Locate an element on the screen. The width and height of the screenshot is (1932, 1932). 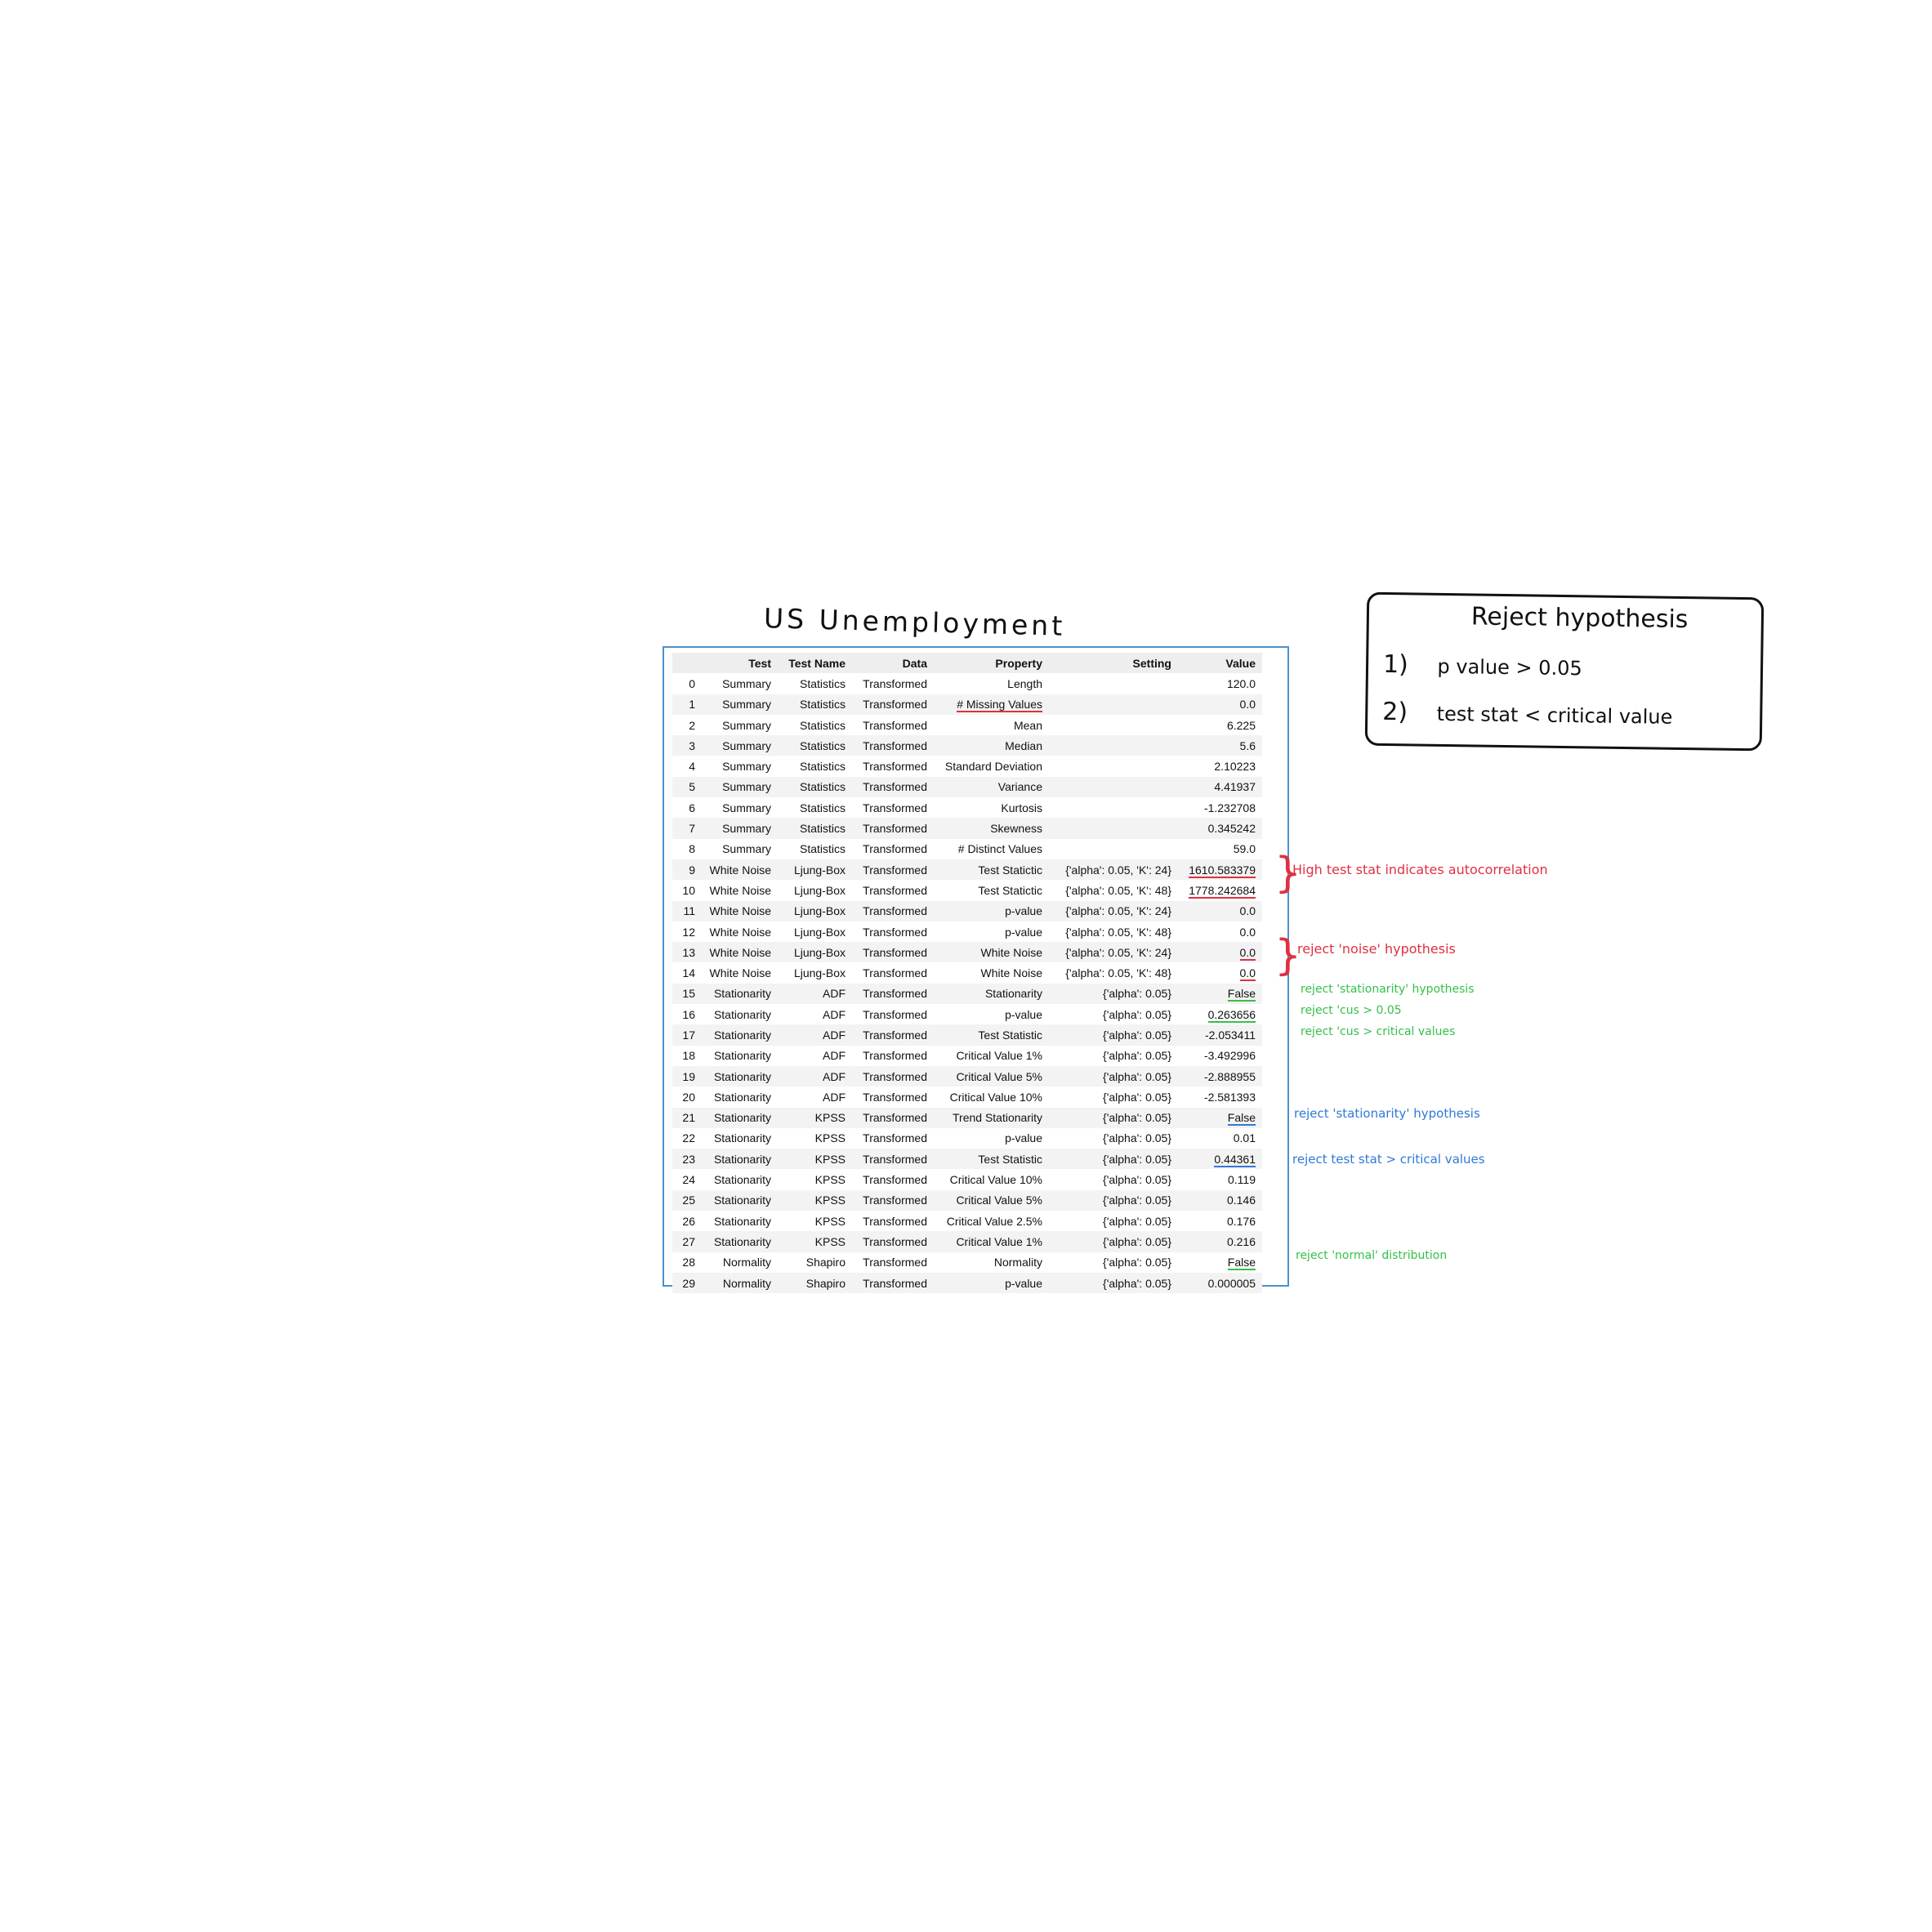
cell-property: Critical Value 5% is located at coordinates (985, 1076).